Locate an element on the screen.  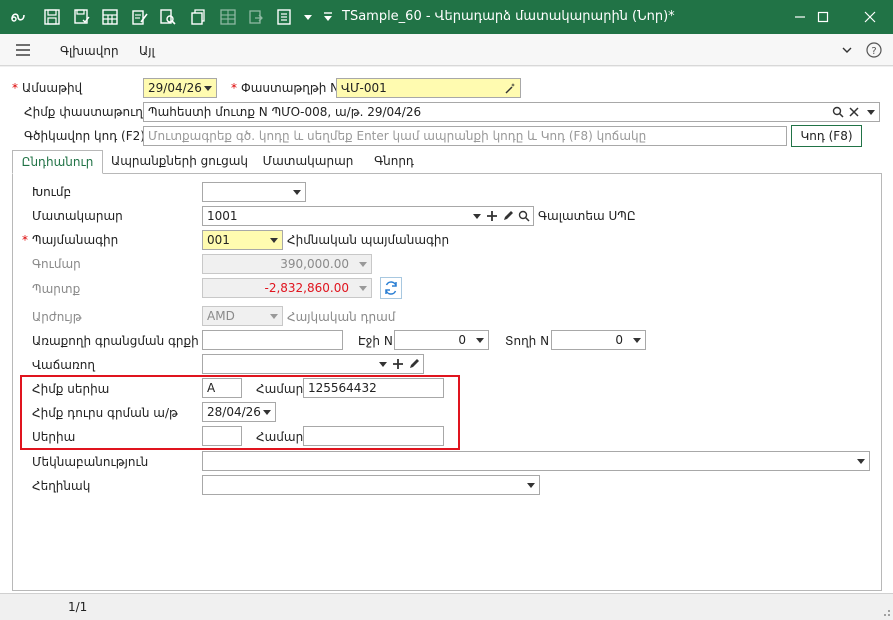
debt-field: -2,832,860.00 is located at coordinates (287, 288).